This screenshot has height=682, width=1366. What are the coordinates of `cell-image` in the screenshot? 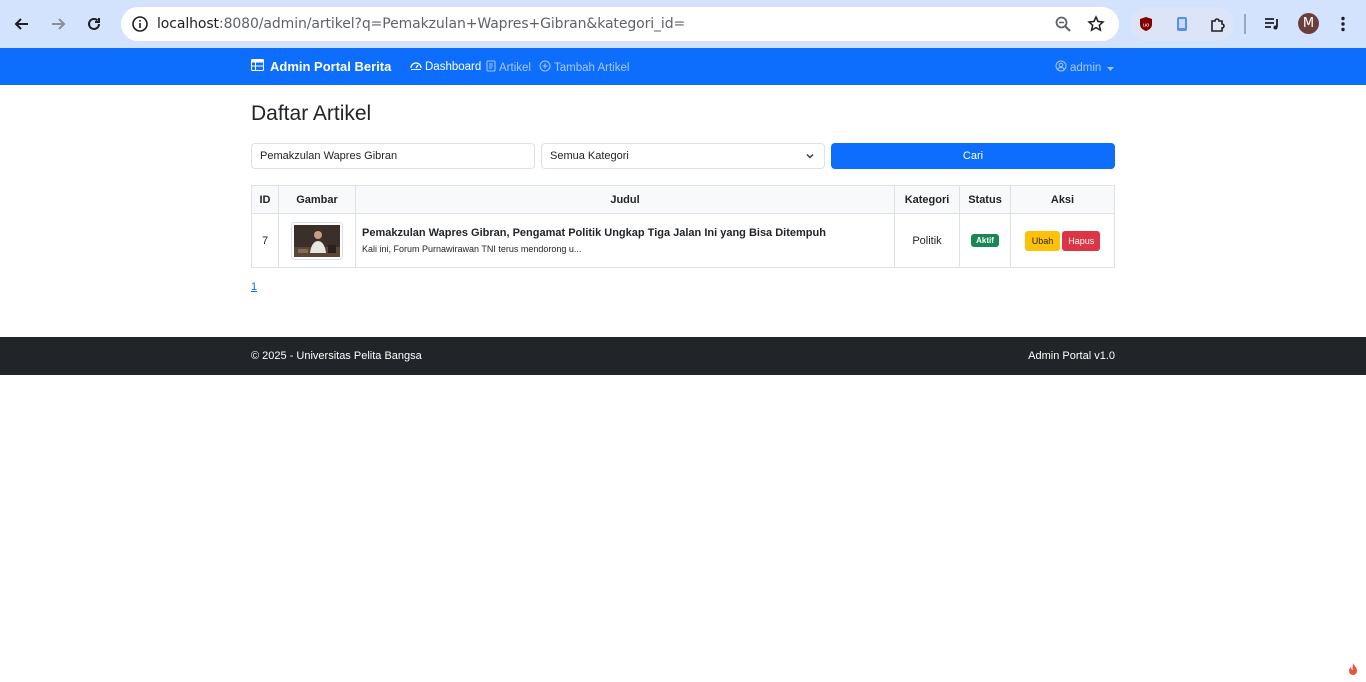 It's located at (317, 240).